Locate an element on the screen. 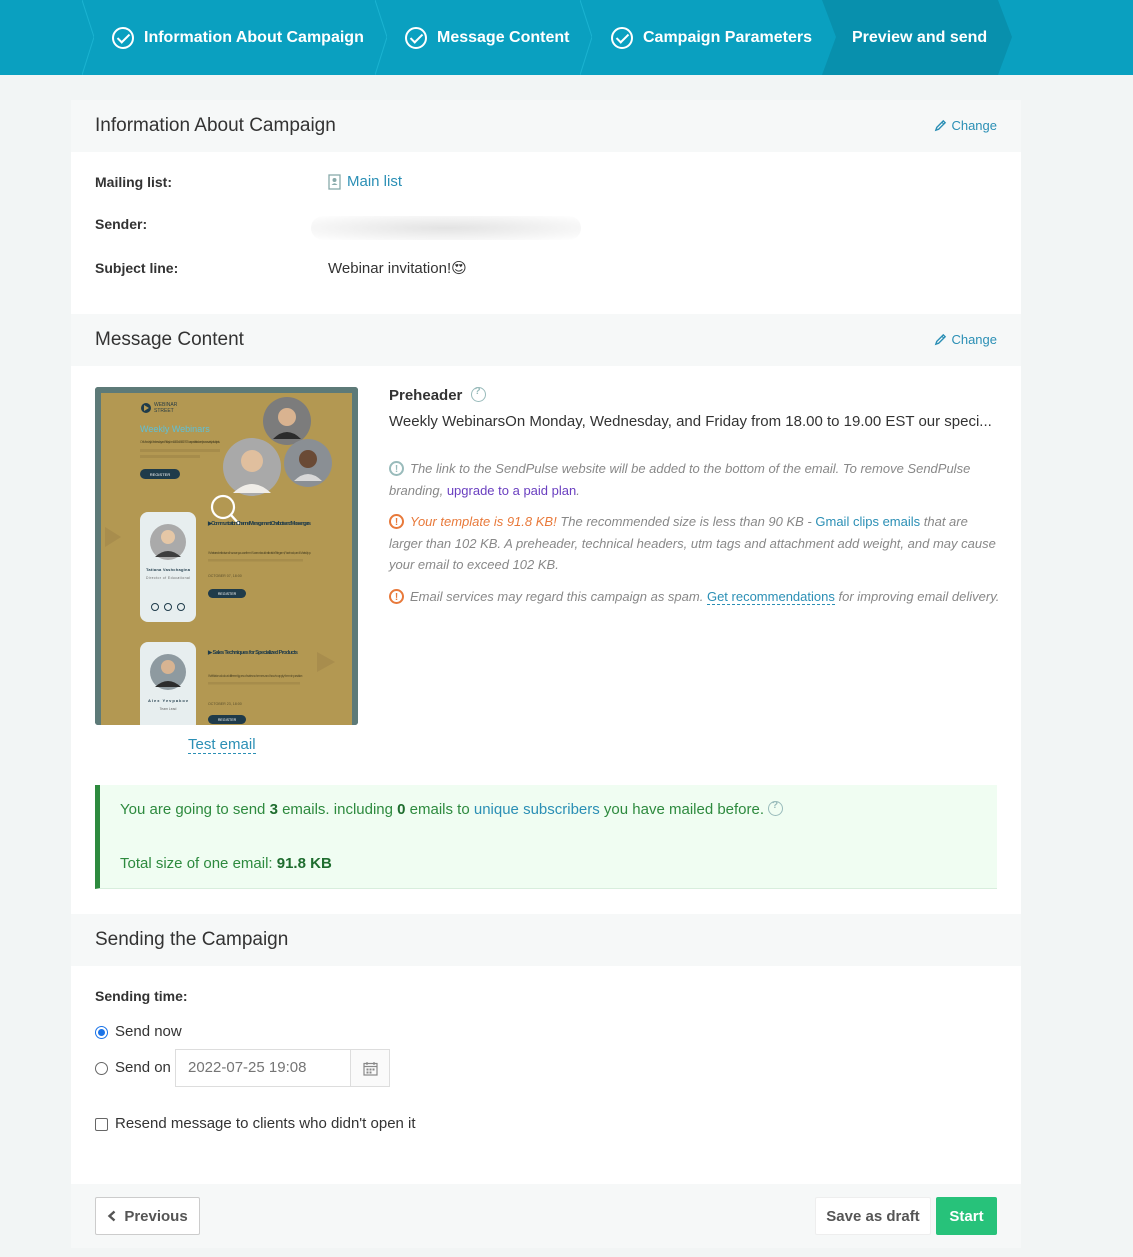 The height and width of the screenshot is (1257, 1133). step-preview-send: Preview and send is located at coordinates (919, 37).